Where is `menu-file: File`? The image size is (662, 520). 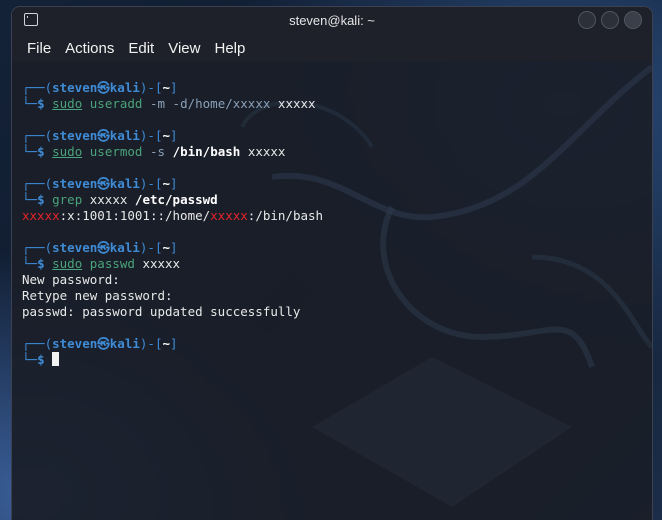 menu-file: File is located at coordinates (39, 48).